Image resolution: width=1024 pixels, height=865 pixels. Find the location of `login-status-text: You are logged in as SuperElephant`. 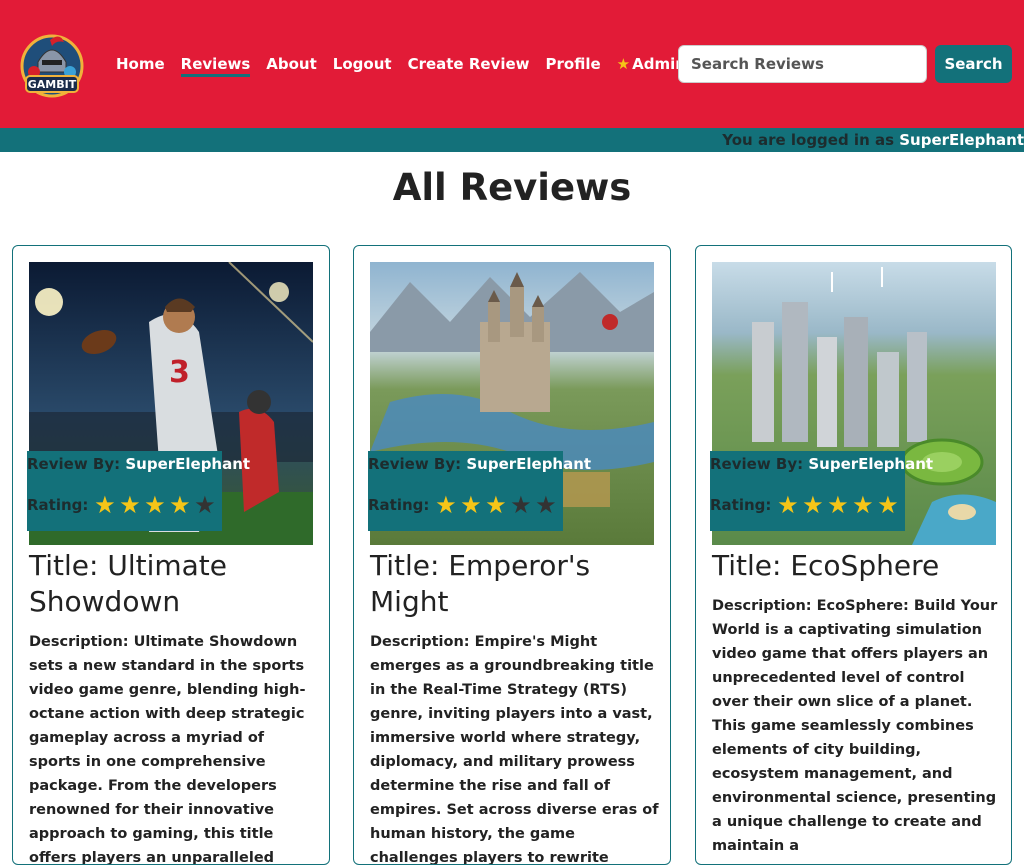

login-status-text: You are logged in as SuperElephant is located at coordinates (873, 140).